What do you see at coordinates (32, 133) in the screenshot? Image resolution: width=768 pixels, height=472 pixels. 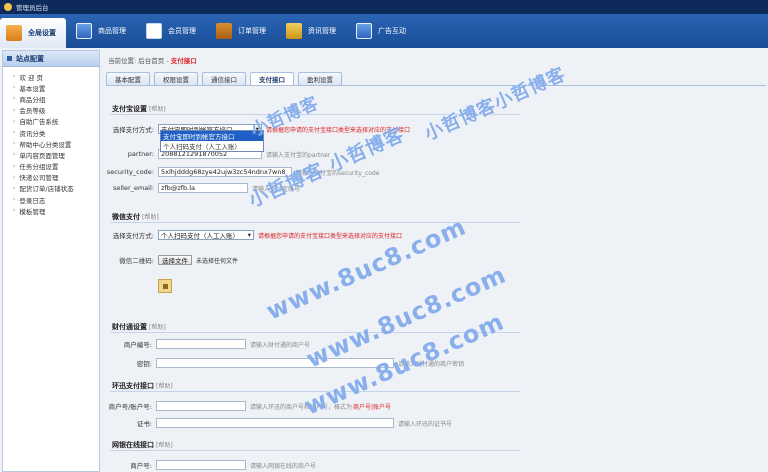 I see `sidebar-item-label: 资讯分类` at bounding box center [32, 133].